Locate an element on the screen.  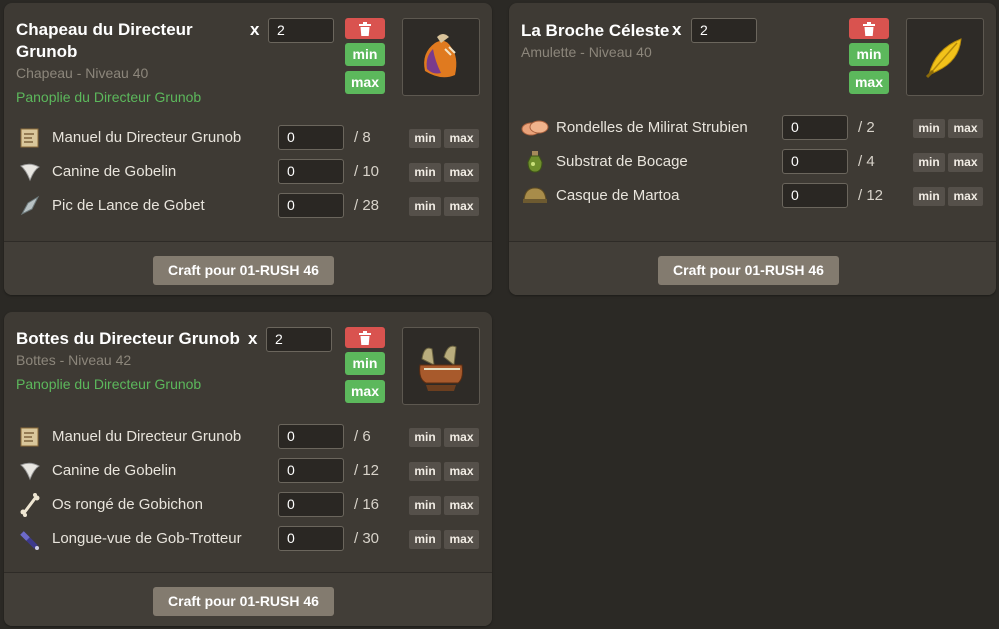
resource-name: Pic de Lance de Gobet is located at coordinates (128, 205).